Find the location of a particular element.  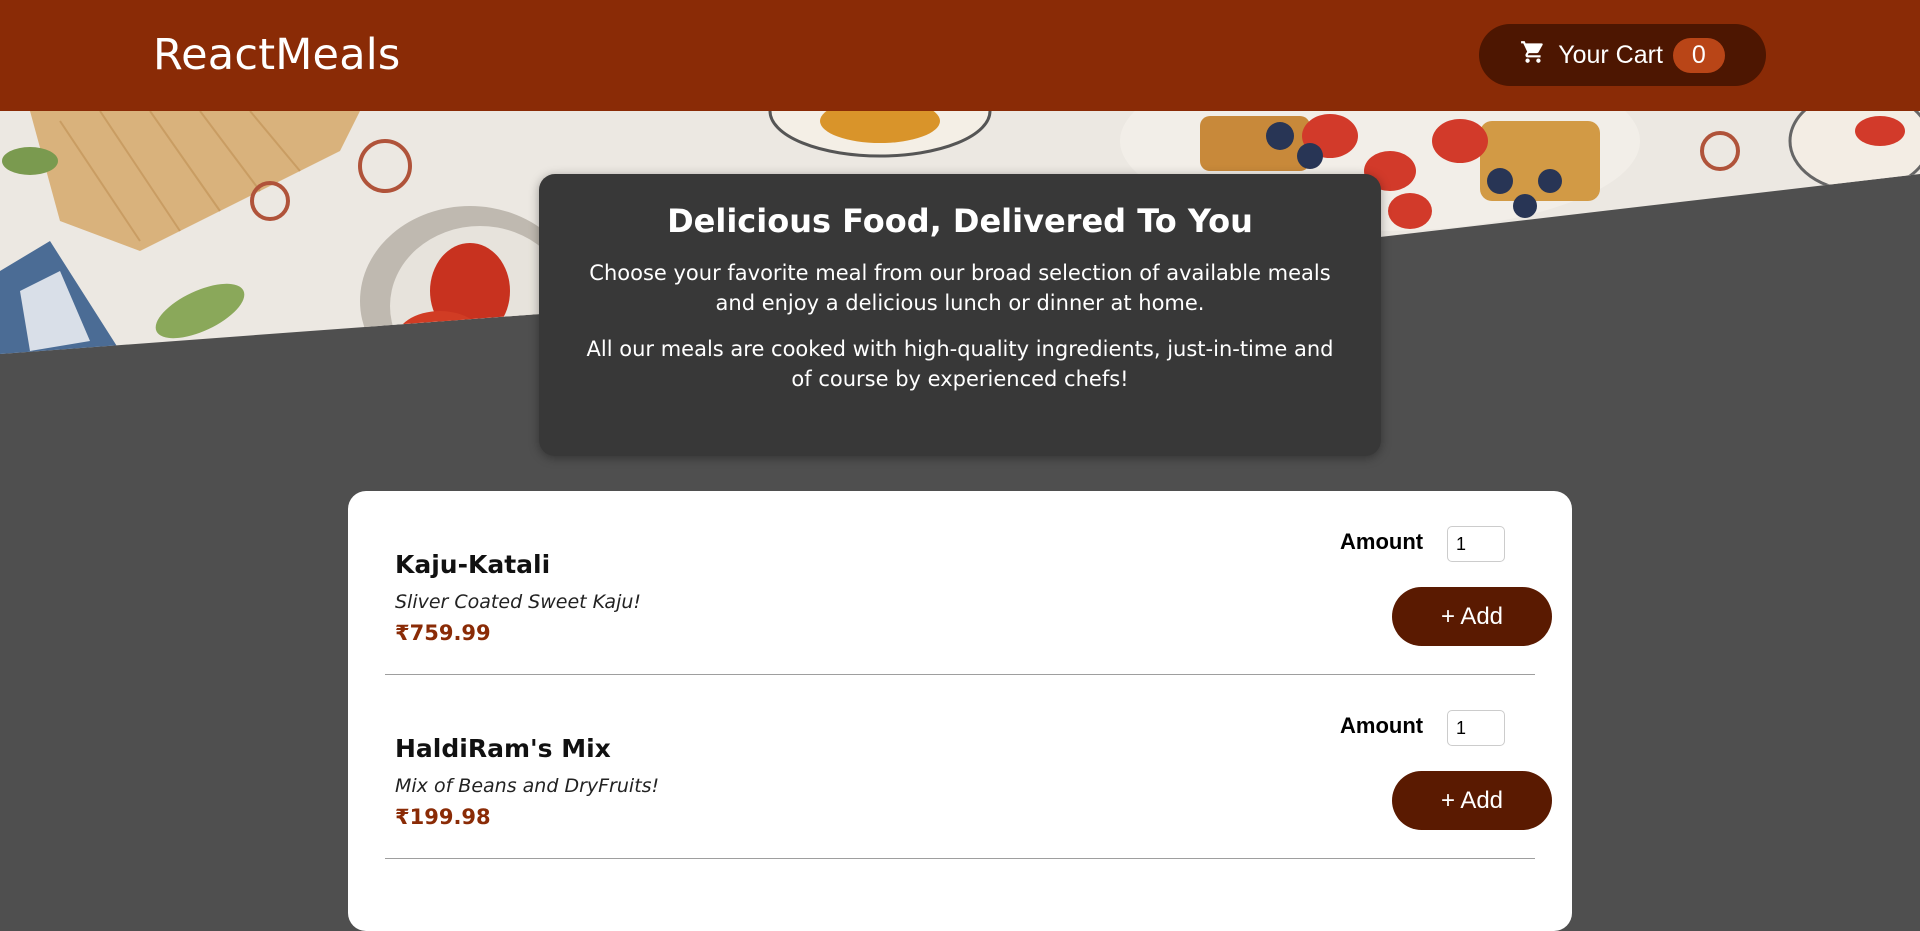

cart-button: Your Cart 0 is located at coordinates (1622, 55).